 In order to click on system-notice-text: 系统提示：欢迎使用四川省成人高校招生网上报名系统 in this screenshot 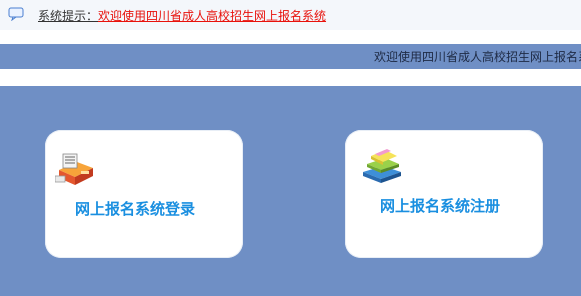, I will do `click(182, 16)`.